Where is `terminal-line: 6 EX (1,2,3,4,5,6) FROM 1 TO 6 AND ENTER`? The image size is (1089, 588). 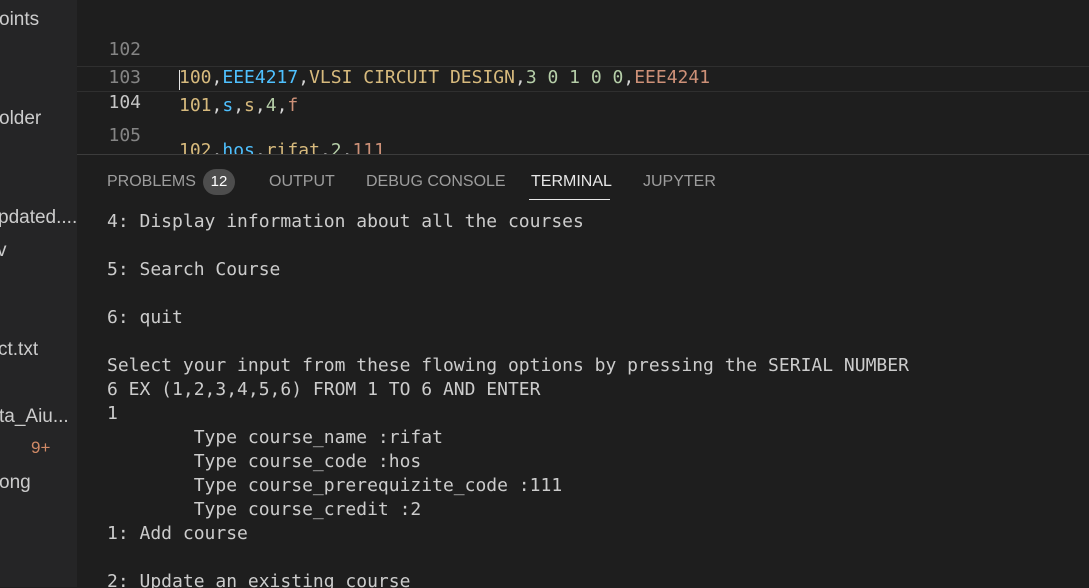
terminal-line: 6 EX (1,2,3,4,5,6) FROM 1 TO 6 AND ENTER is located at coordinates (324, 389).